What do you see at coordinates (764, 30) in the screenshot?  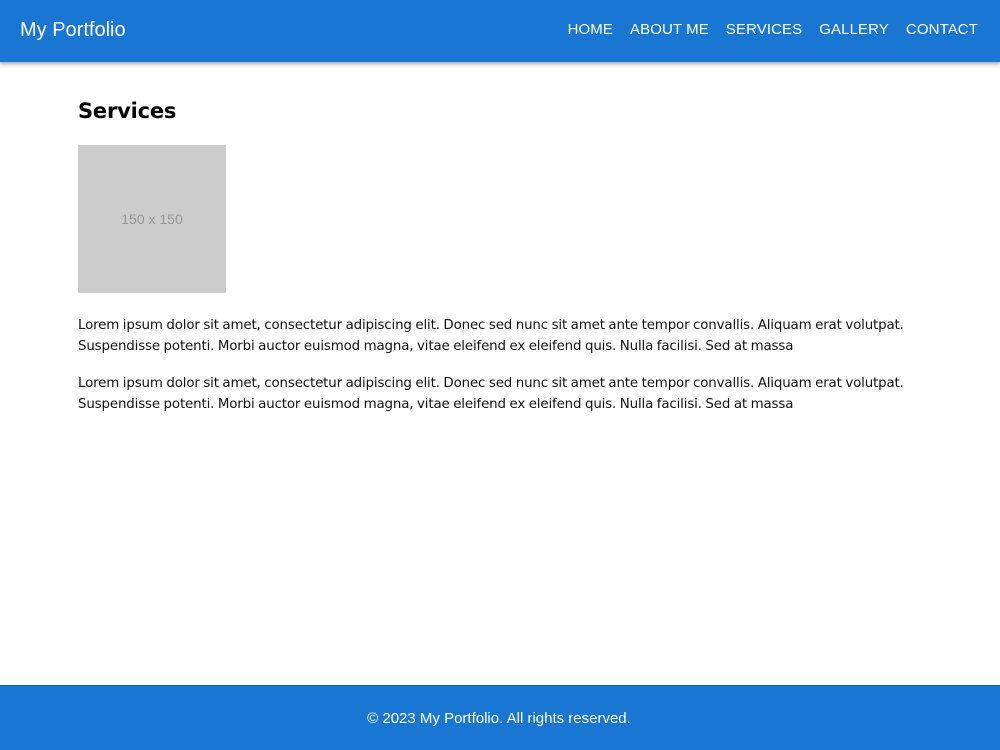 I see `nav-link-services: SERVICES` at bounding box center [764, 30].